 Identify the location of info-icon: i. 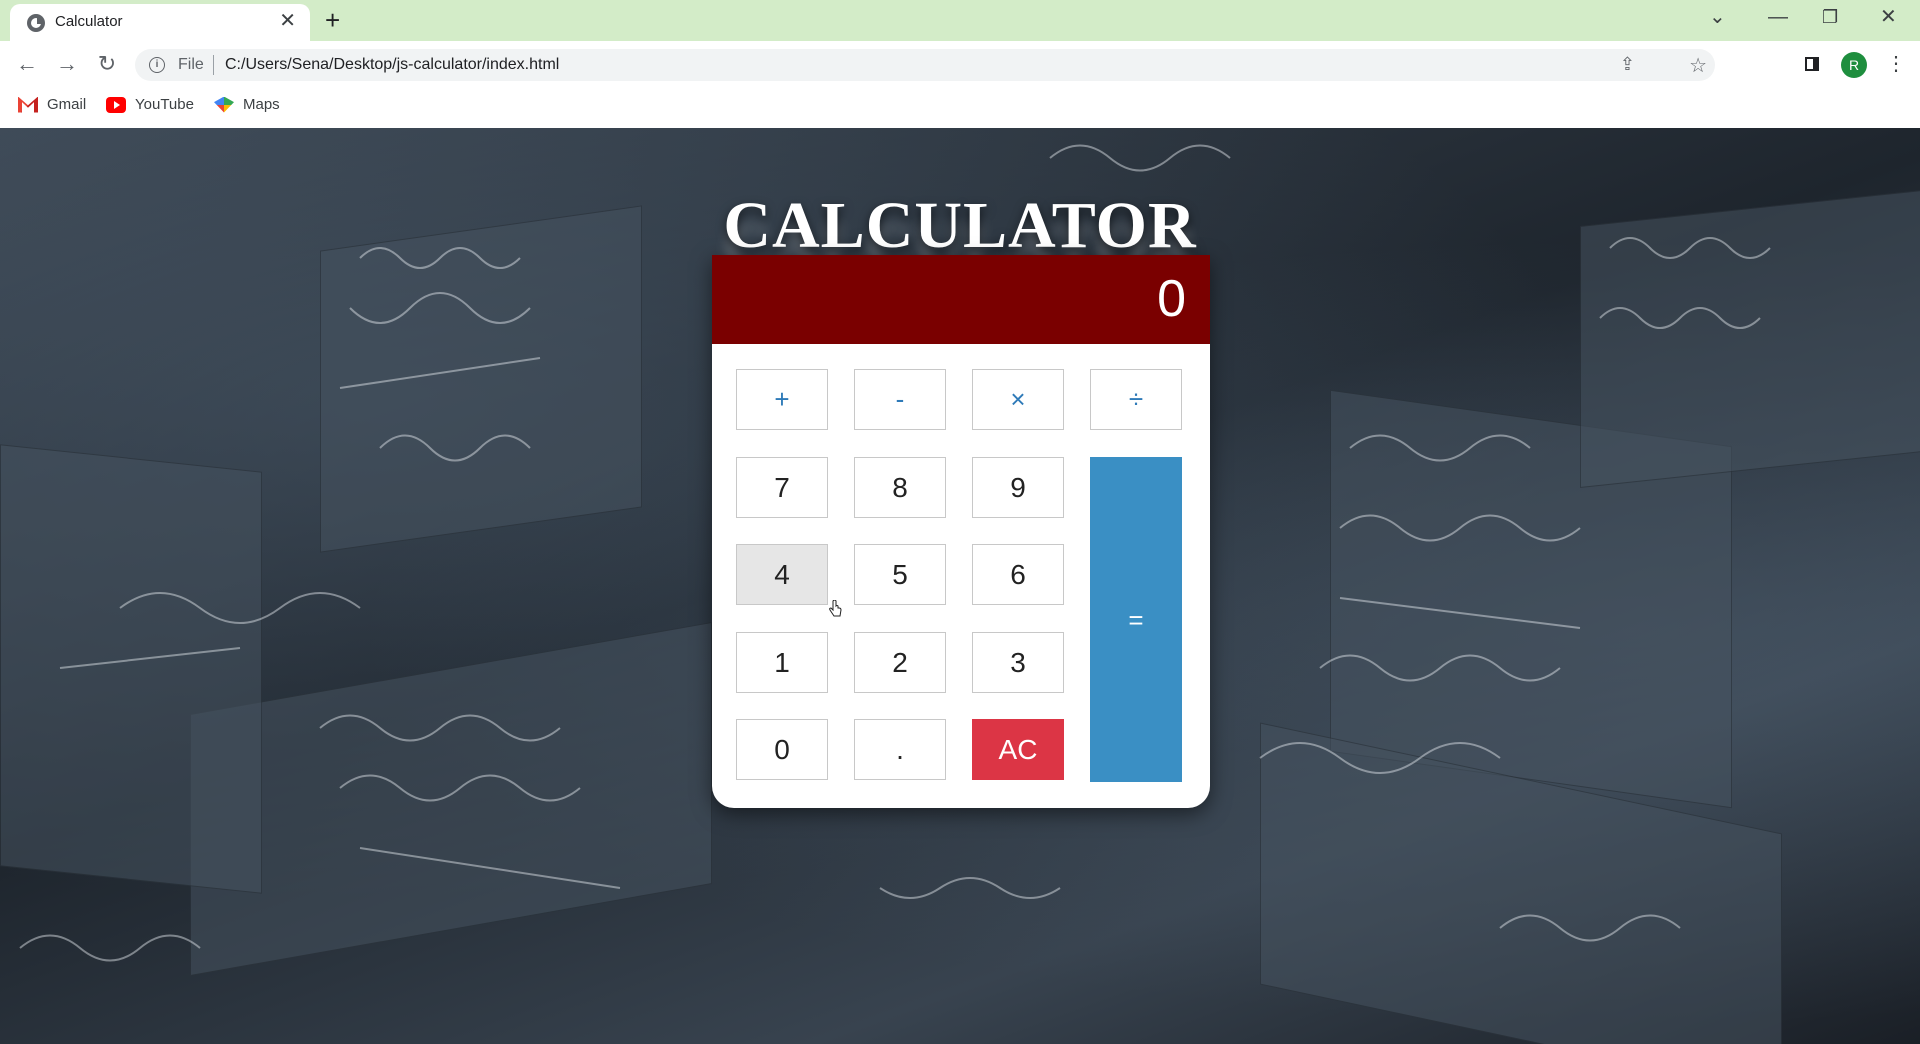
(157, 65).